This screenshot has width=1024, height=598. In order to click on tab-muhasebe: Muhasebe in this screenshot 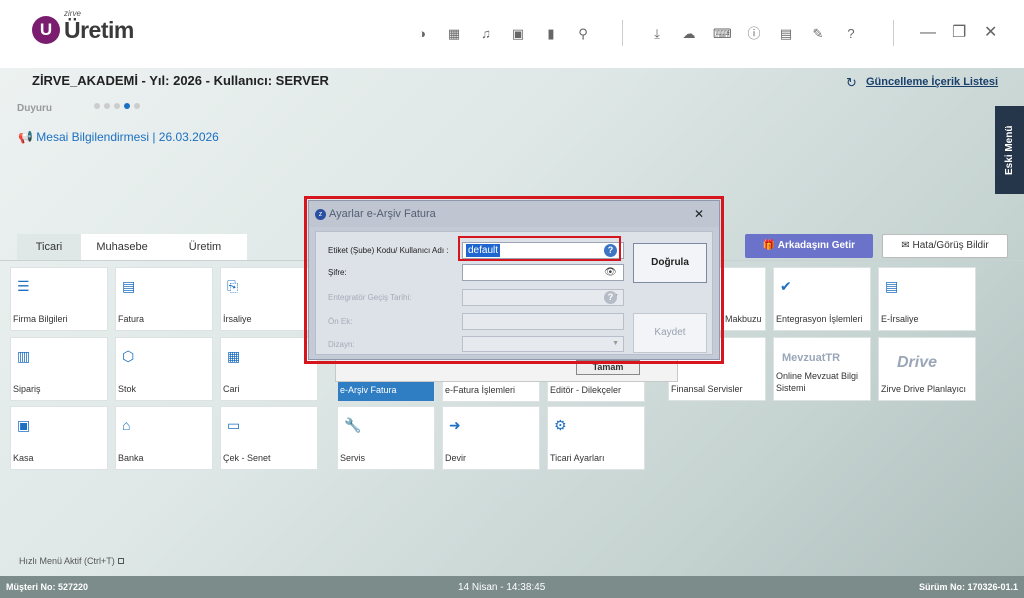, I will do `click(122, 247)`.